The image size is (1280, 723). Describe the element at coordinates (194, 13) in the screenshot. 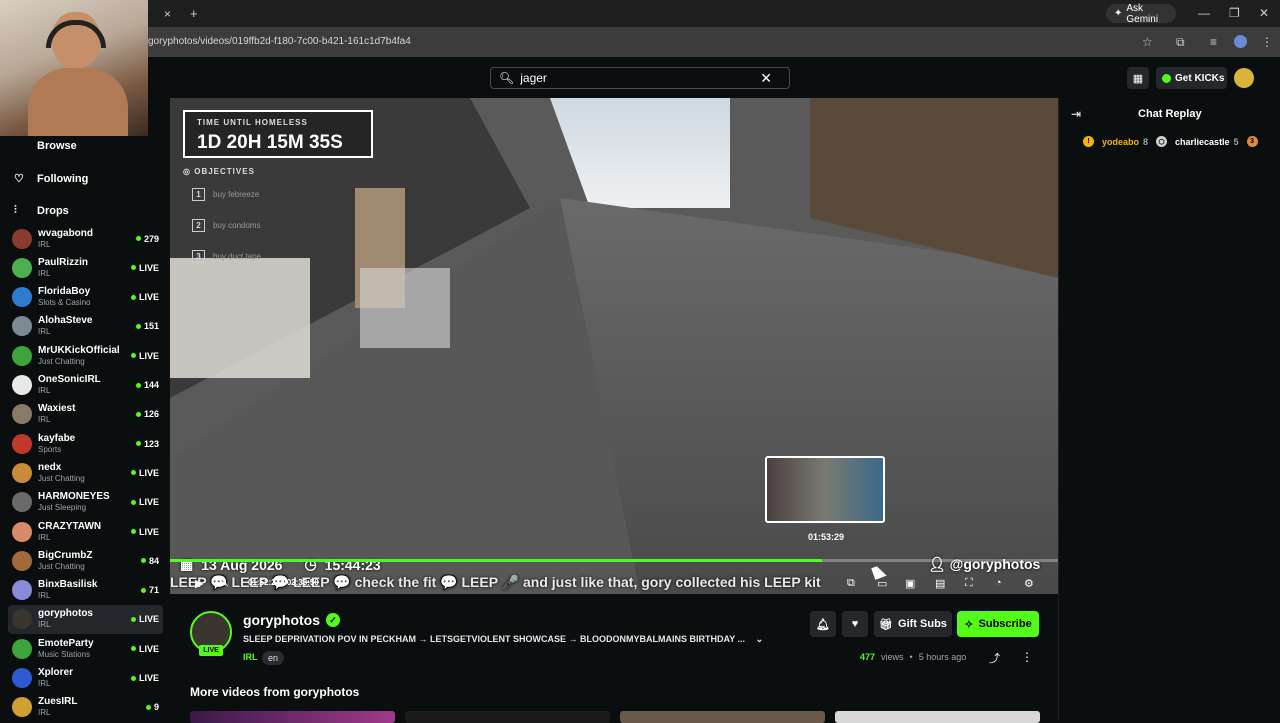

I see `new-tab-button: +` at that location.